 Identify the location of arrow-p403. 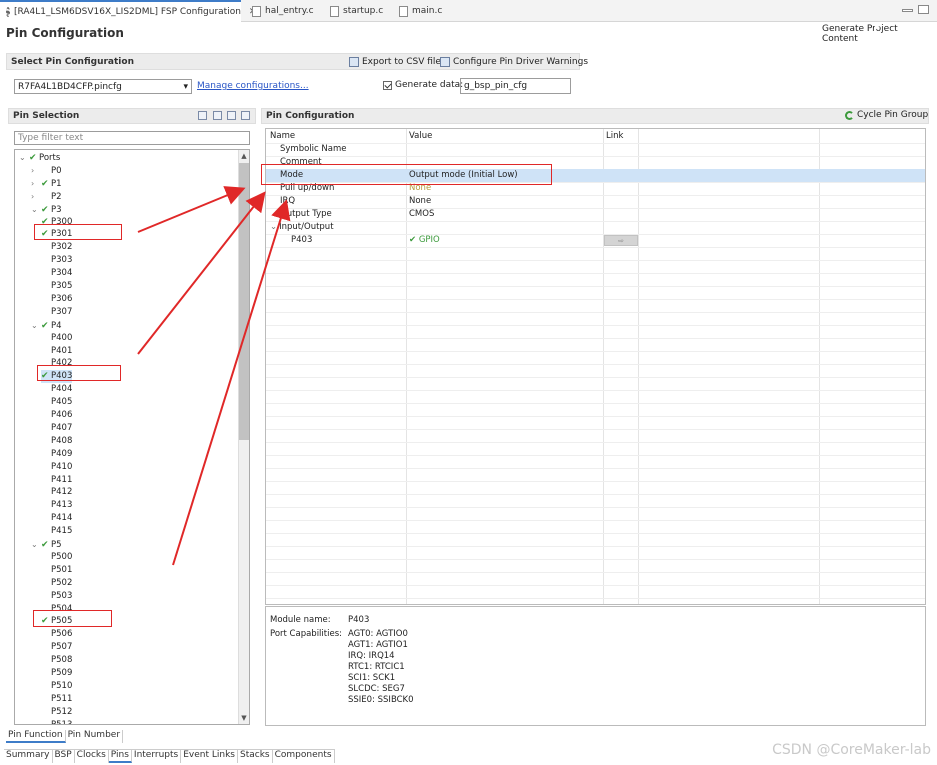
(201, 273).